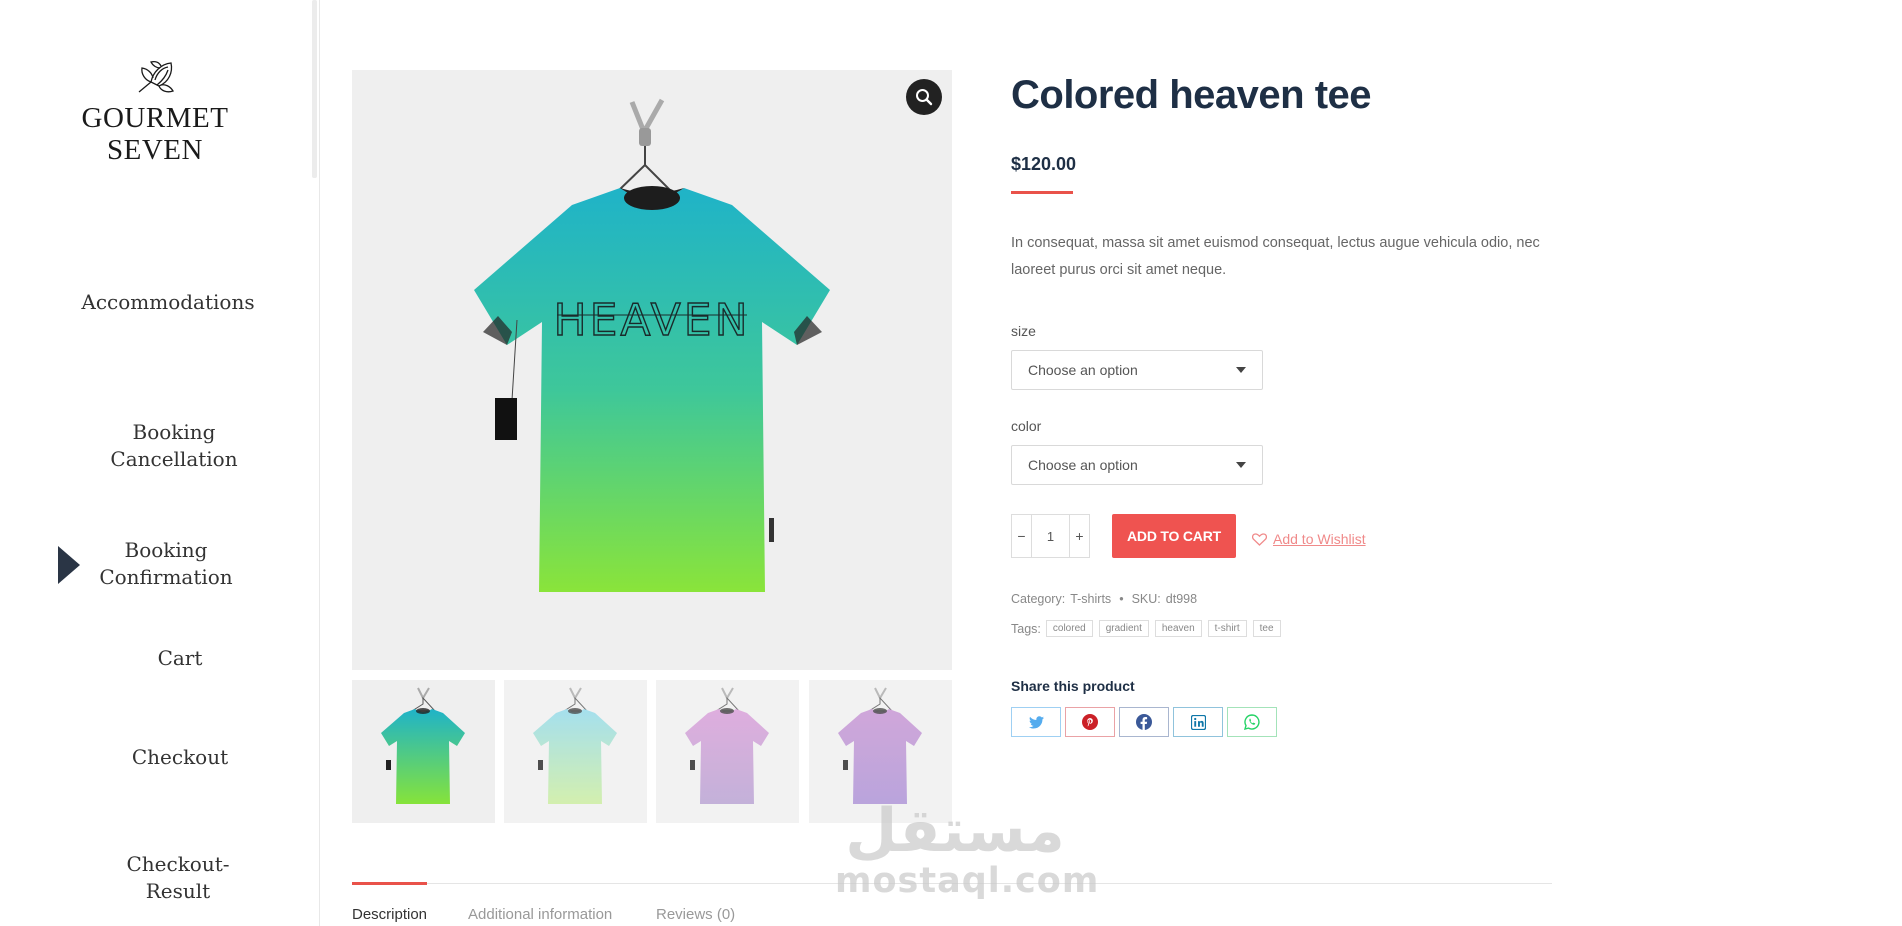 The image size is (1902, 926). What do you see at coordinates (1026, 426) in the screenshot?
I see `color-label: color` at bounding box center [1026, 426].